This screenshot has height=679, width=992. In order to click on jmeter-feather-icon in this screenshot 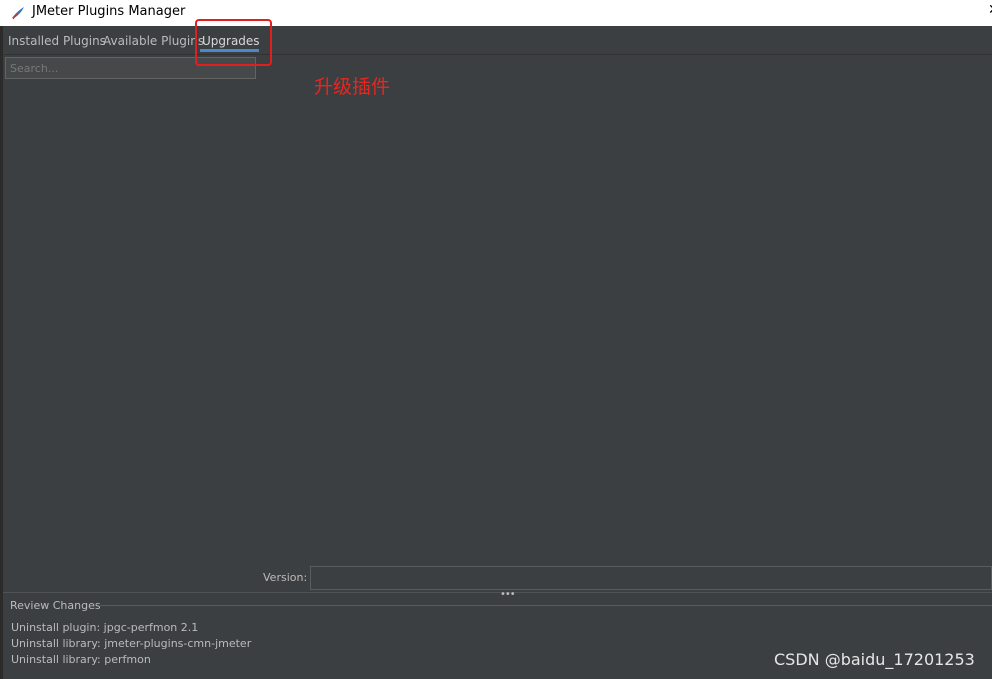, I will do `click(18, 13)`.